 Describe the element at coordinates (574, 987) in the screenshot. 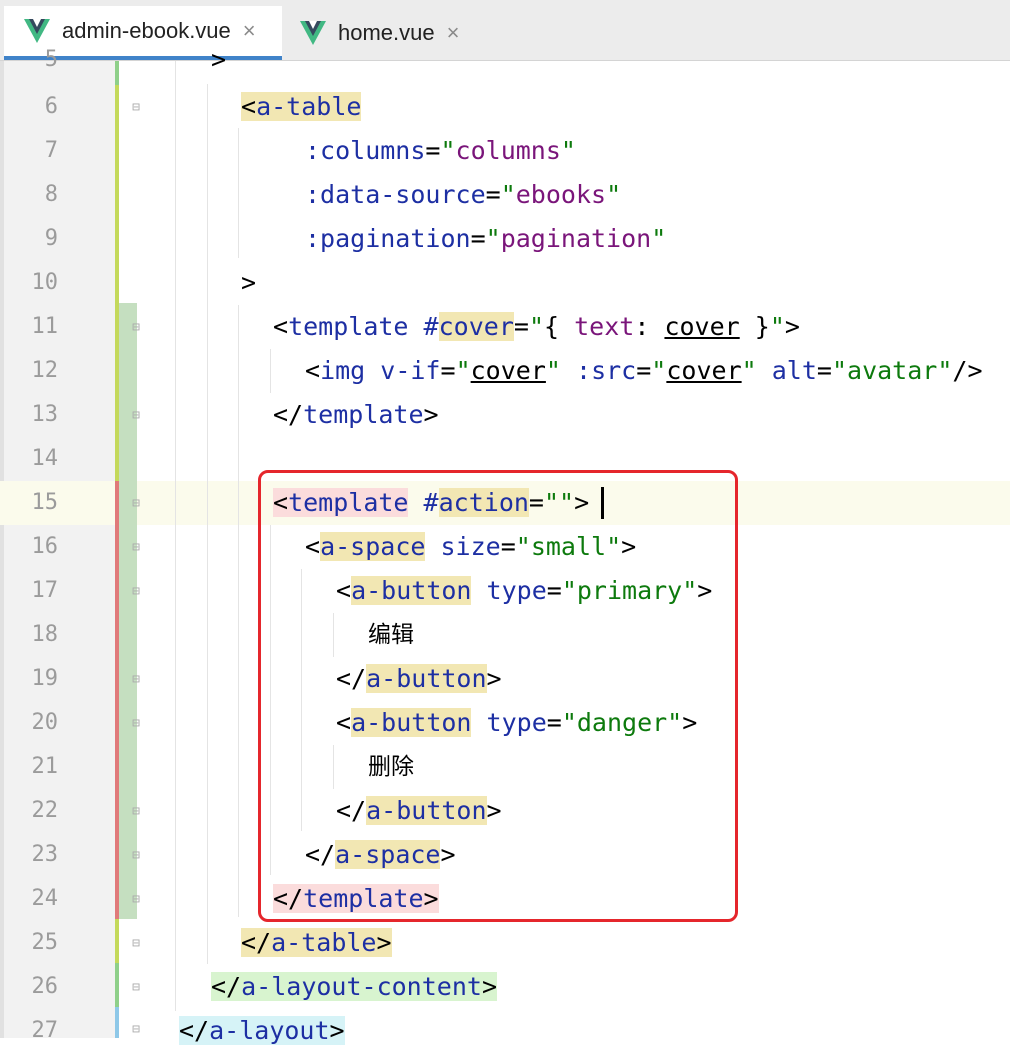

I see `code-line: </a-layout-content>` at that location.